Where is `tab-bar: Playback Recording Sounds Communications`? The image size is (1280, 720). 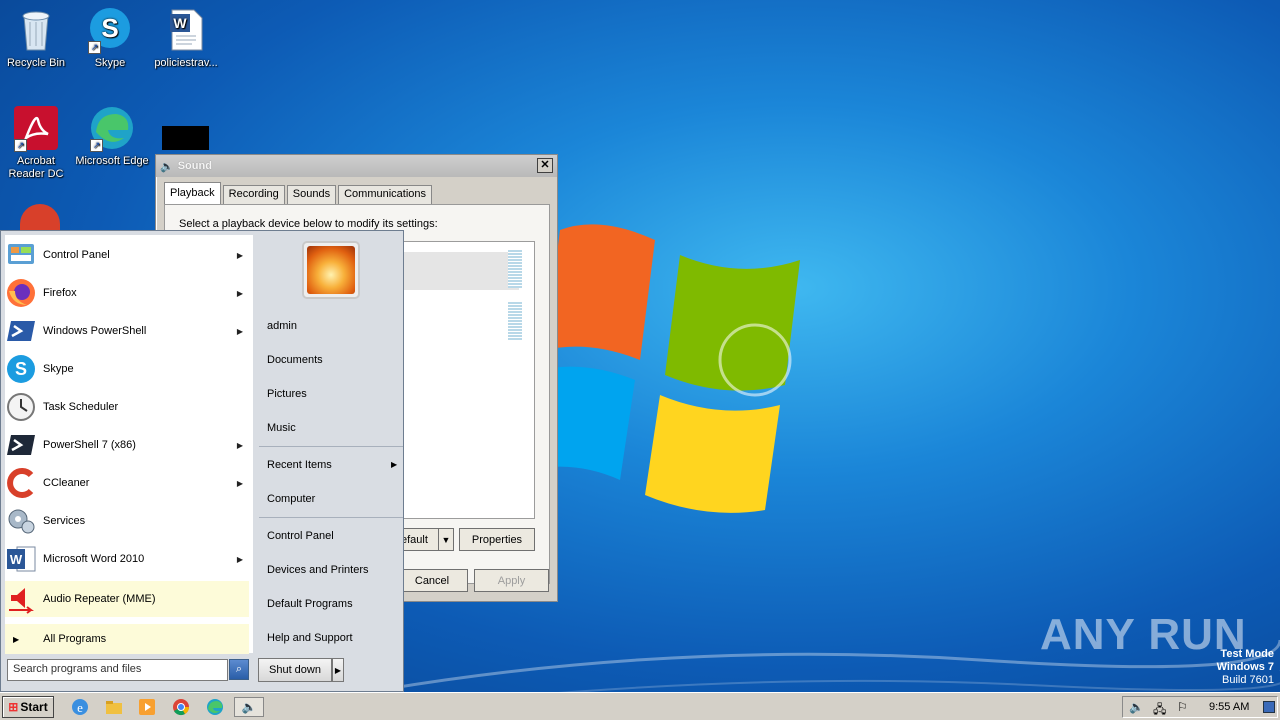 tab-bar: Playback Recording Sounds Communications is located at coordinates (299, 193).